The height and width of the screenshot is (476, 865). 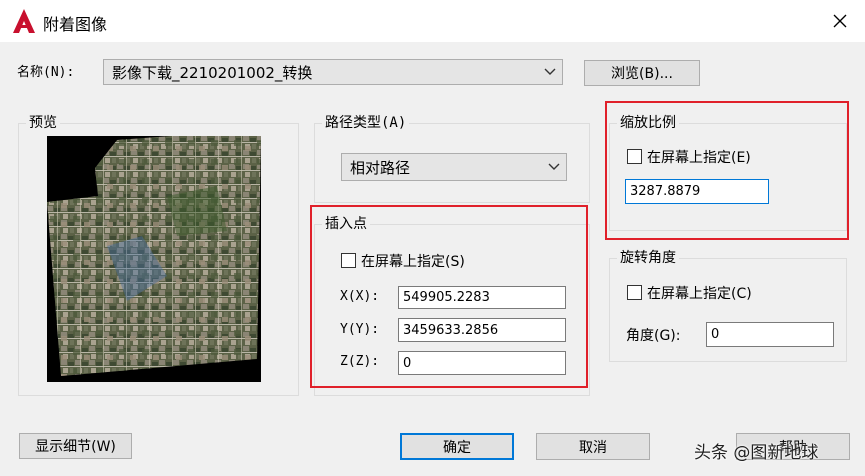 What do you see at coordinates (333, 72) in the screenshot?
I see `name-dropdown: 影像下载_2210201002_转换` at bounding box center [333, 72].